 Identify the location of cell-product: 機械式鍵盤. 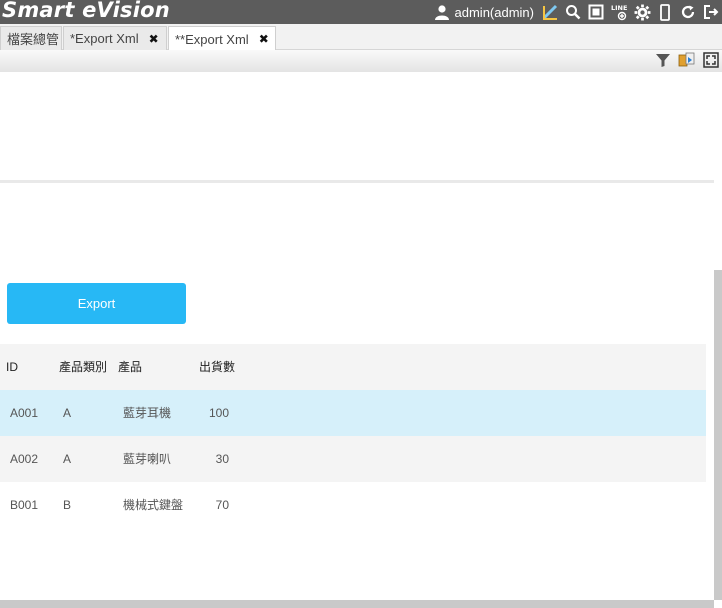
(153, 505).